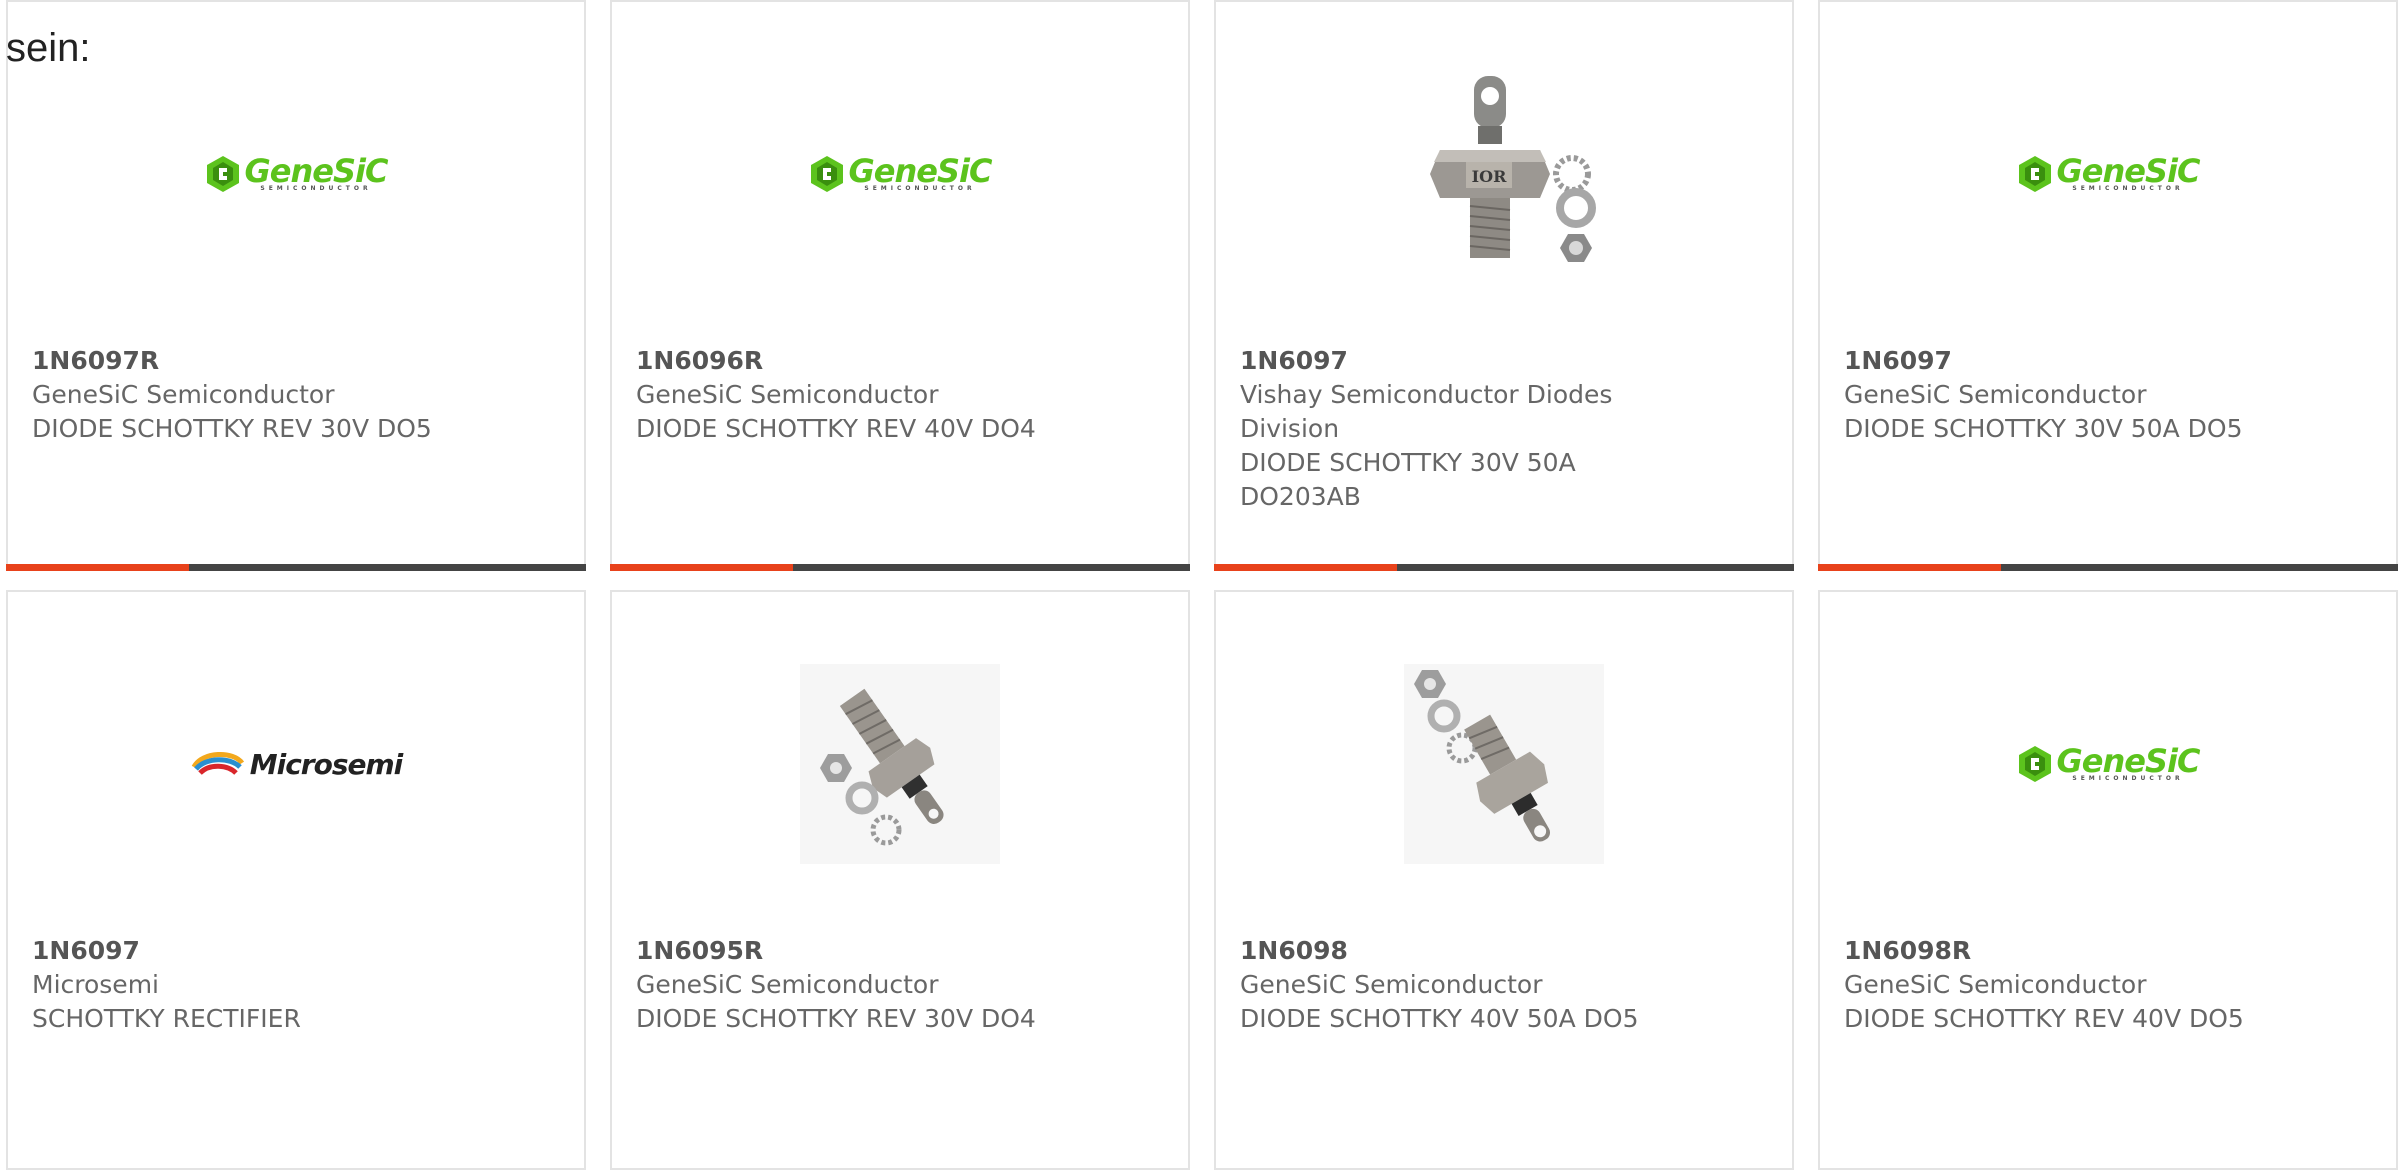 The image size is (2400, 1170). What do you see at coordinates (166, 1018) in the screenshot?
I see `description: SCHOTTKY RECTIFIER` at bounding box center [166, 1018].